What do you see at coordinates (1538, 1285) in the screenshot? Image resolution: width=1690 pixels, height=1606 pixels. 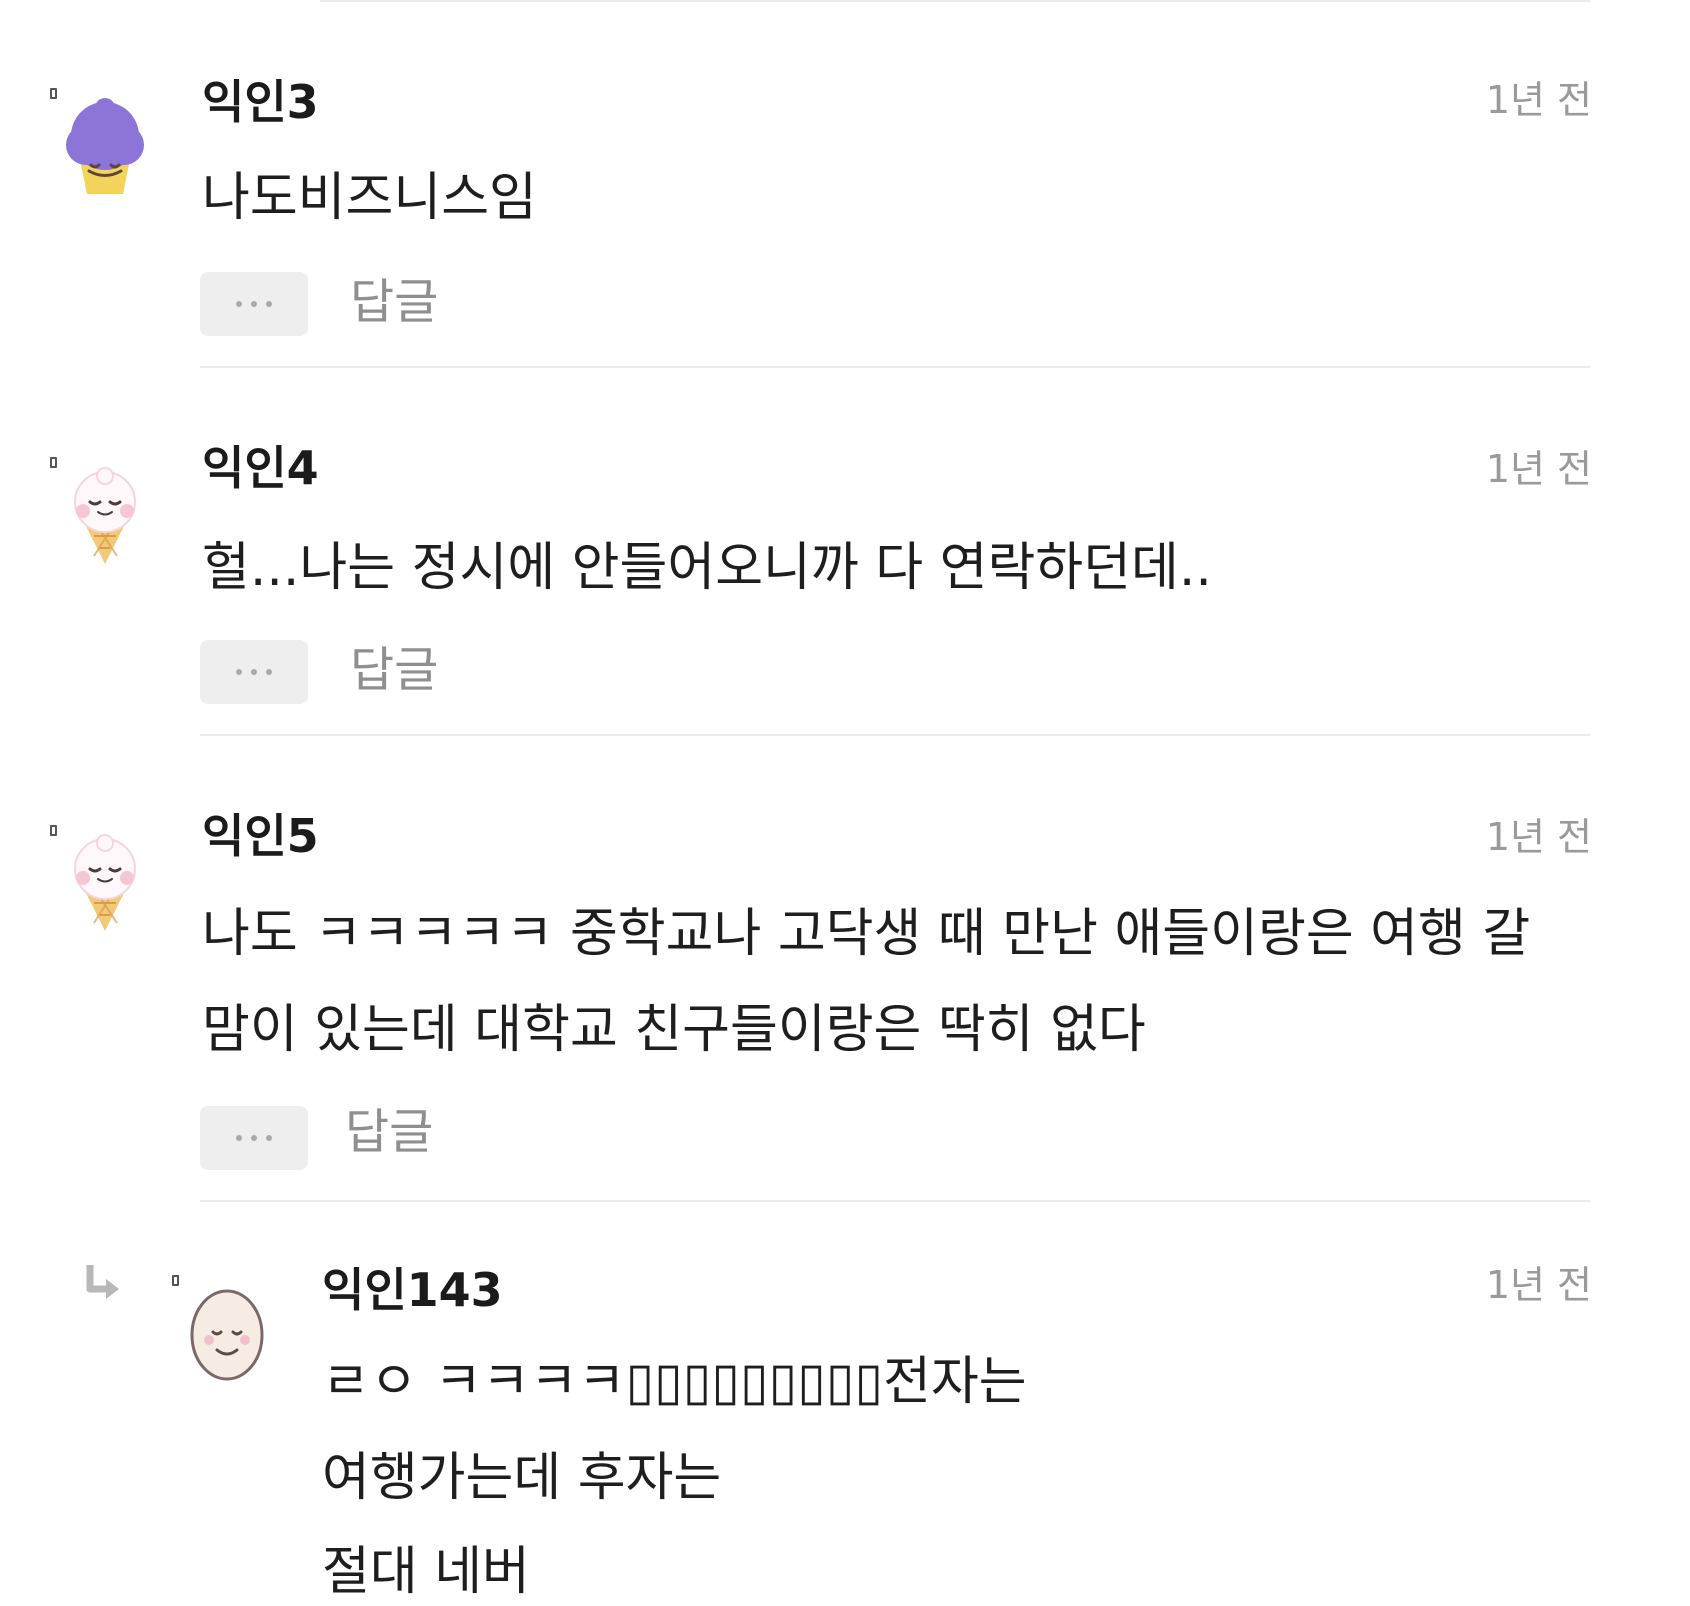 I see `reply-time: 1년 전` at bounding box center [1538, 1285].